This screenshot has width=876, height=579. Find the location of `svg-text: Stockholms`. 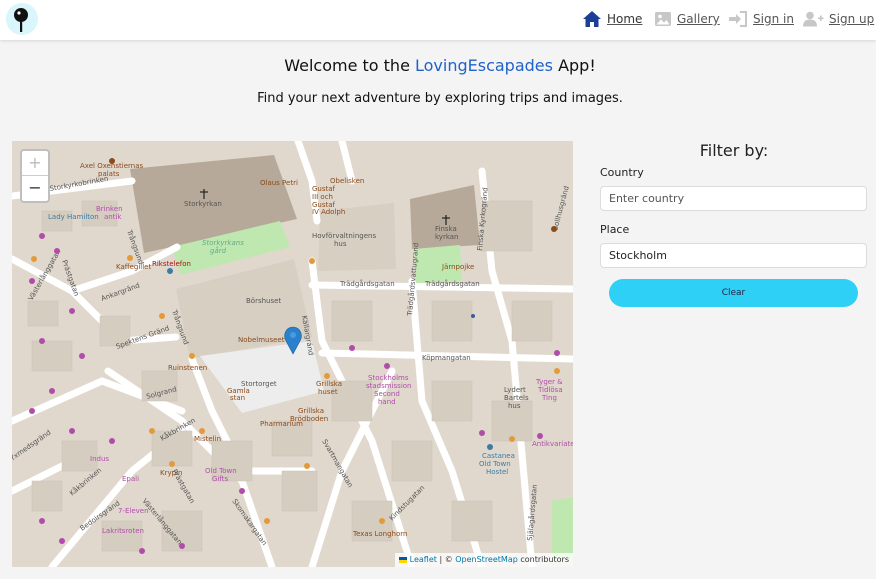

svg-text: Stockholms is located at coordinates (388, 378).